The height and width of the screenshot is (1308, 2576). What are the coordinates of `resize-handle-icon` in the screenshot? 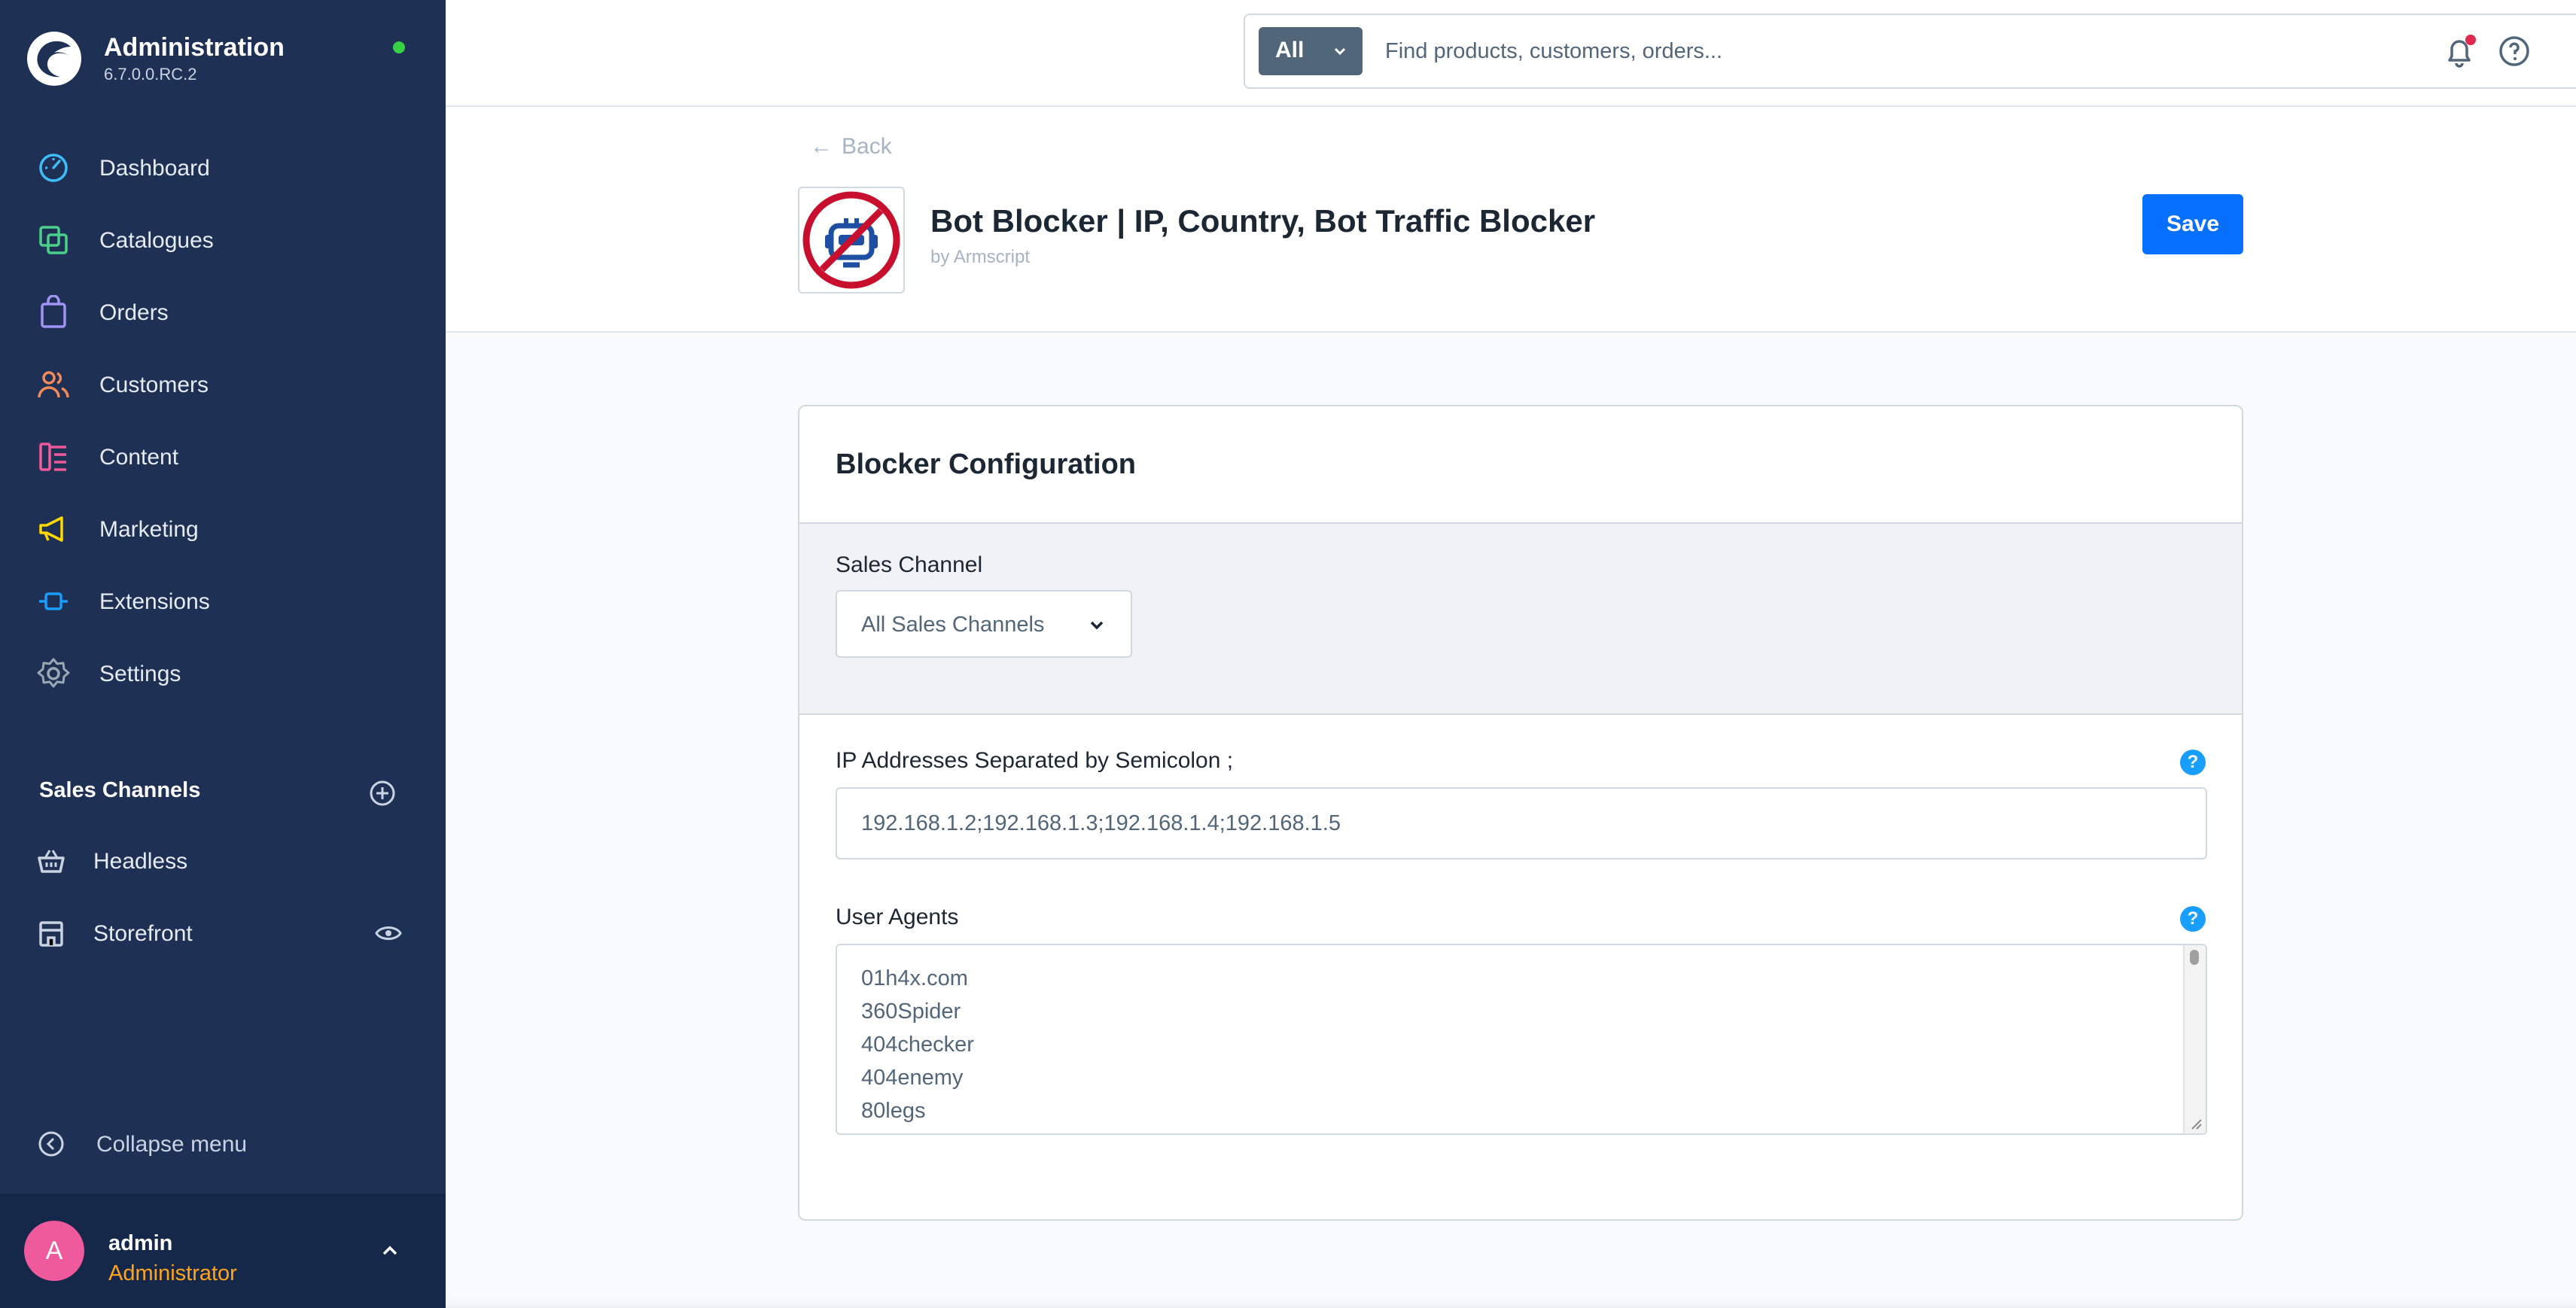 It's located at (2195, 1122).